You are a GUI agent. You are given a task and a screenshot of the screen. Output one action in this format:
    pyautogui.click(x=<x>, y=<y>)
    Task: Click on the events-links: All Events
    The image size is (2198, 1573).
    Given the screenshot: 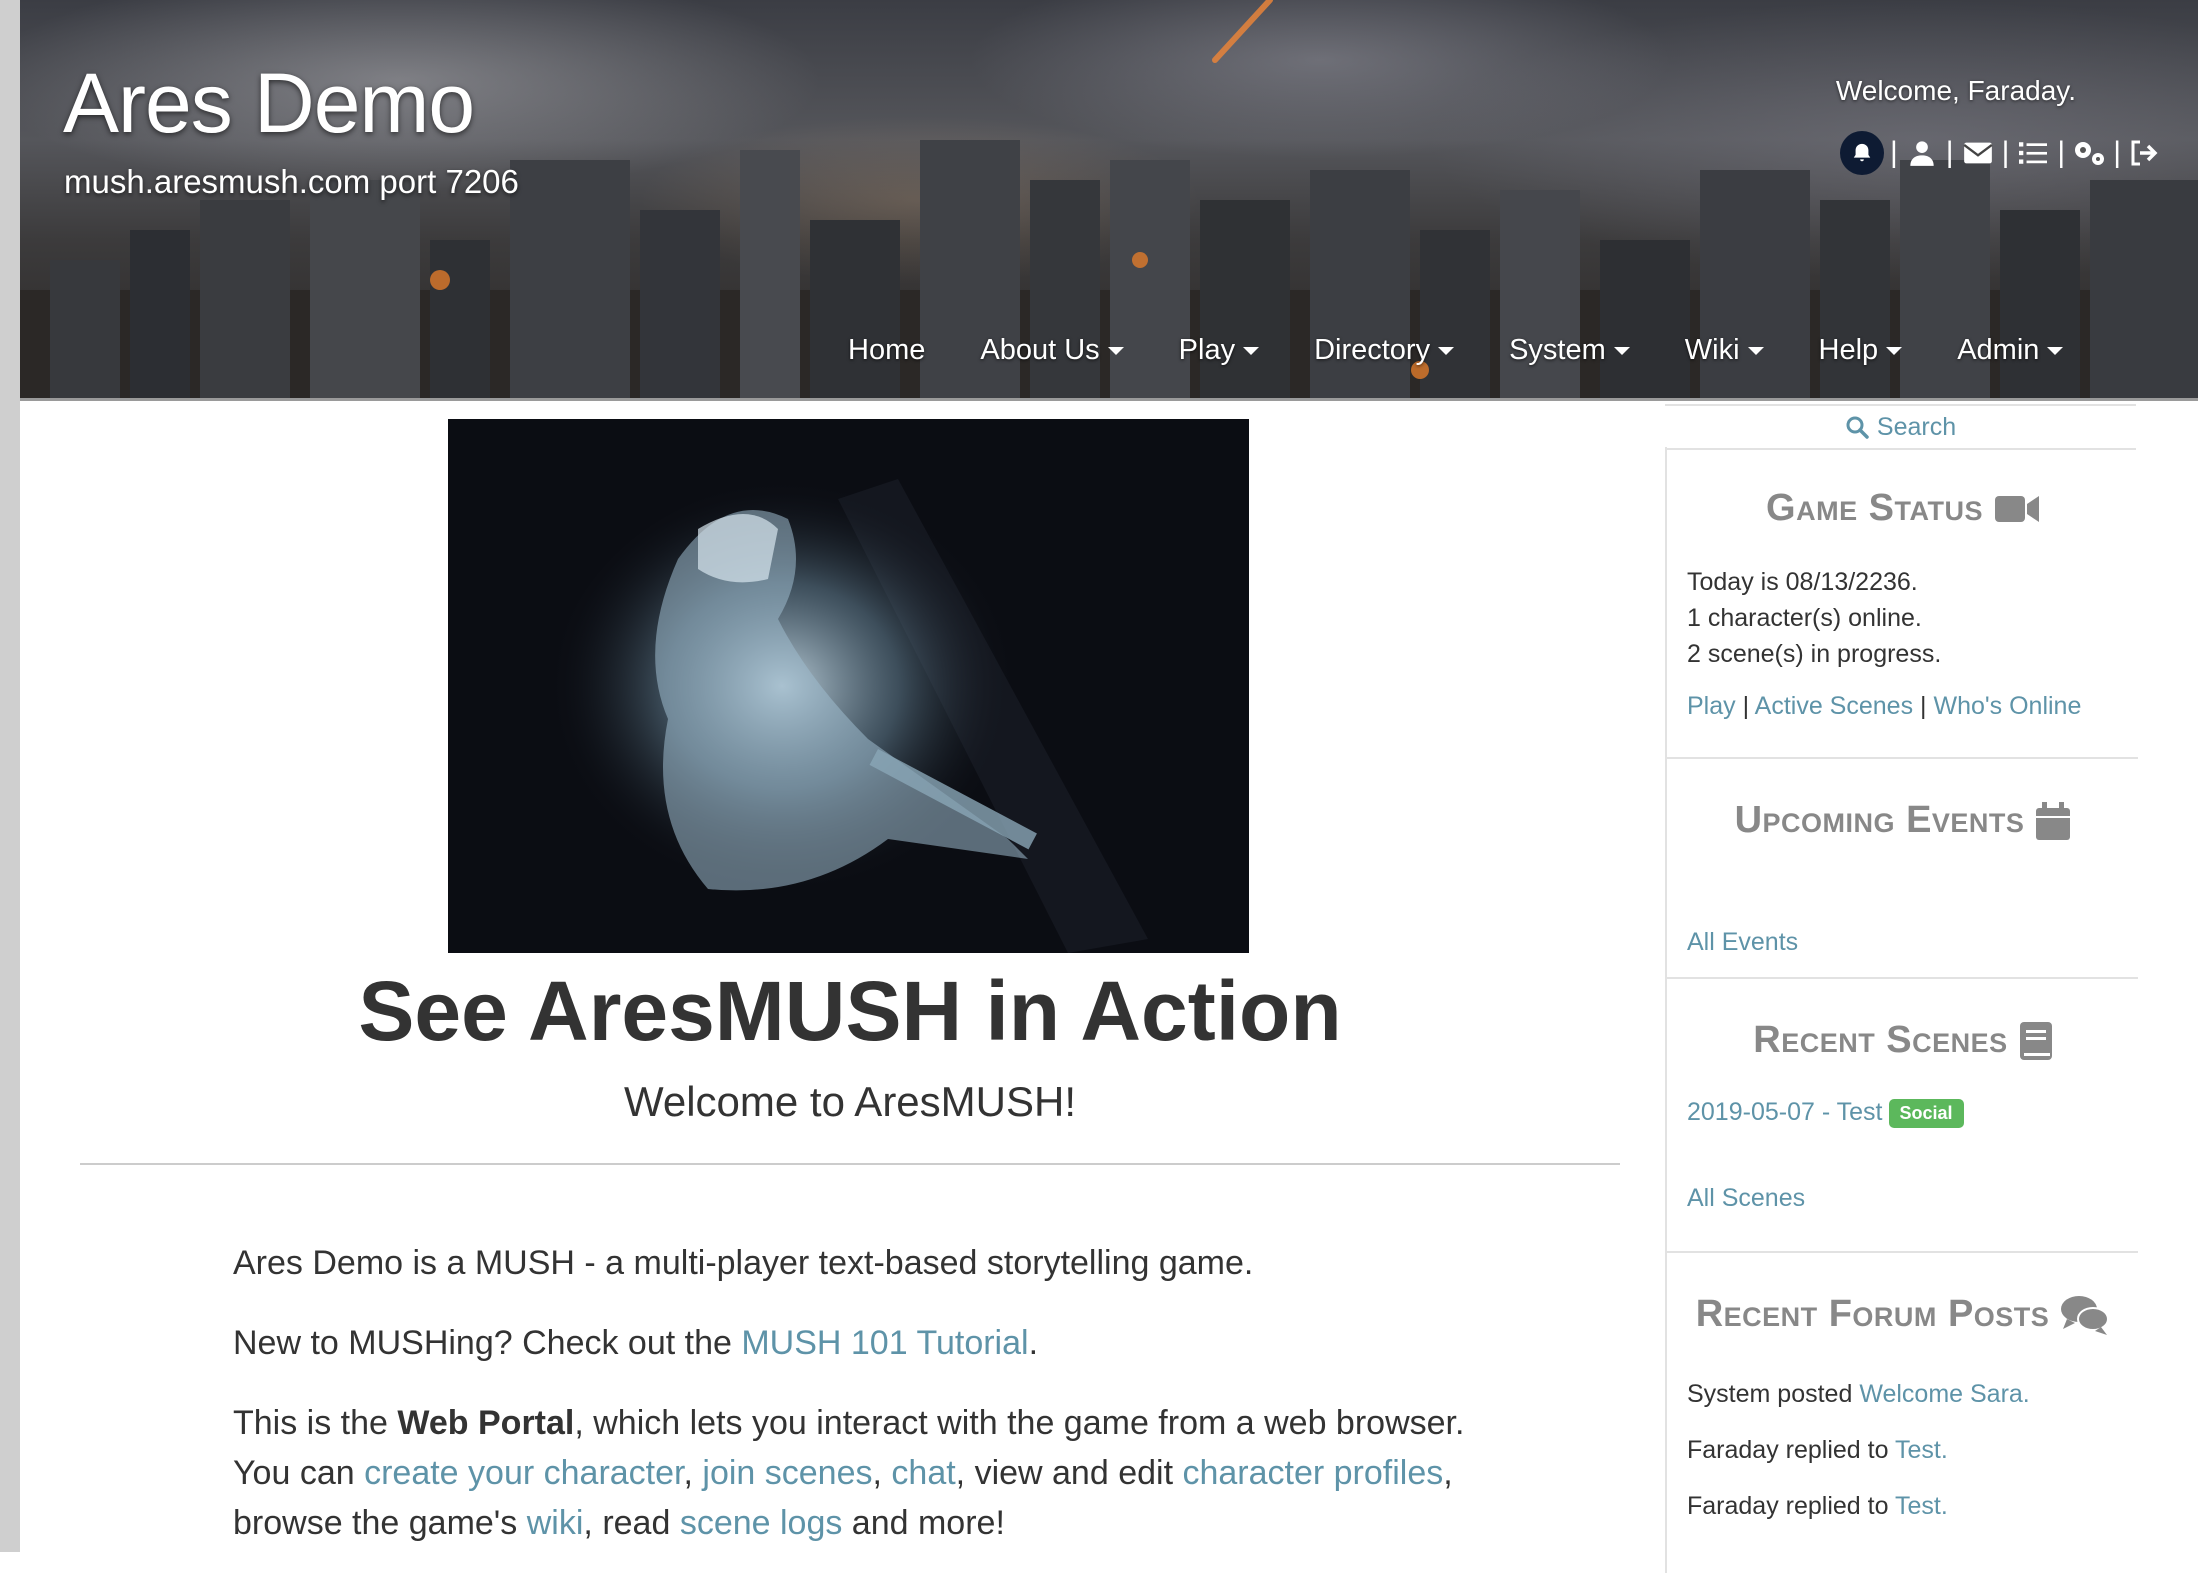 What is the action you would take?
    pyautogui.click(x=1902, y=942)
    